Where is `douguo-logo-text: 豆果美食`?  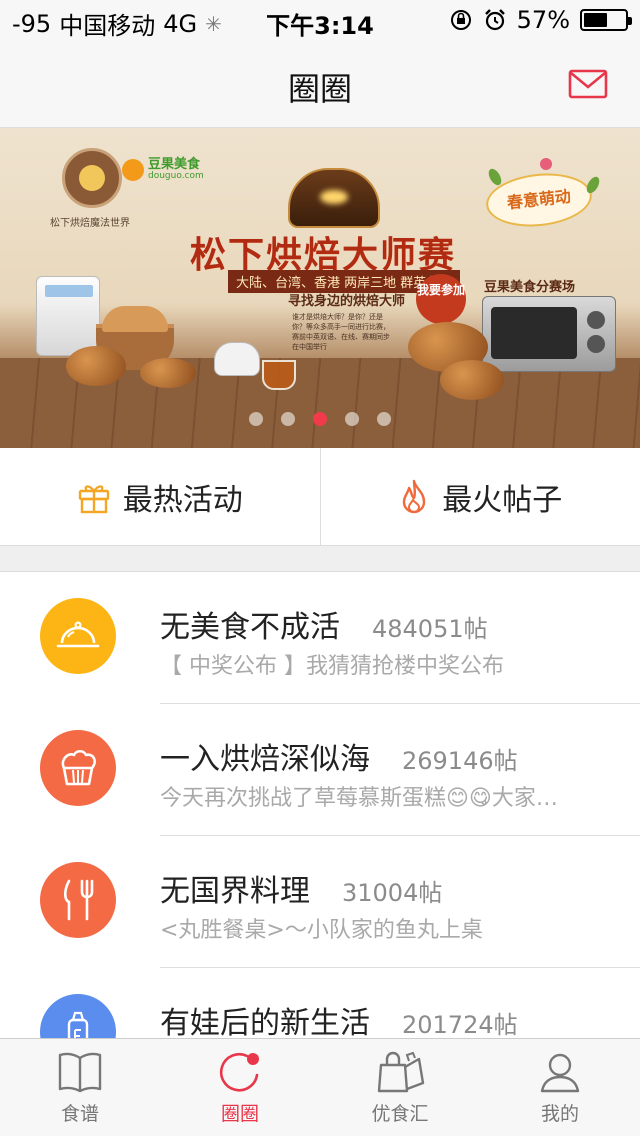 douguo-logo-text: 豆果美食 is located at coordinates (174, 164).